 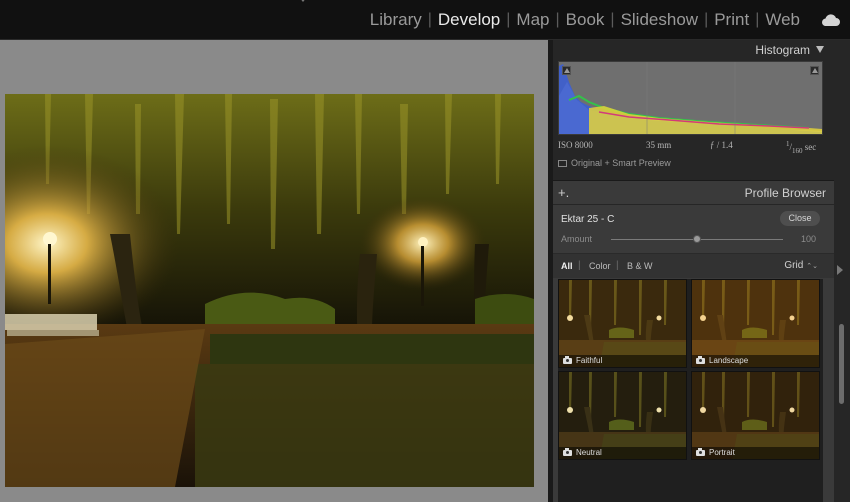 I want to click on exif-iso: ISO 8000, so click(x=575, y=145).